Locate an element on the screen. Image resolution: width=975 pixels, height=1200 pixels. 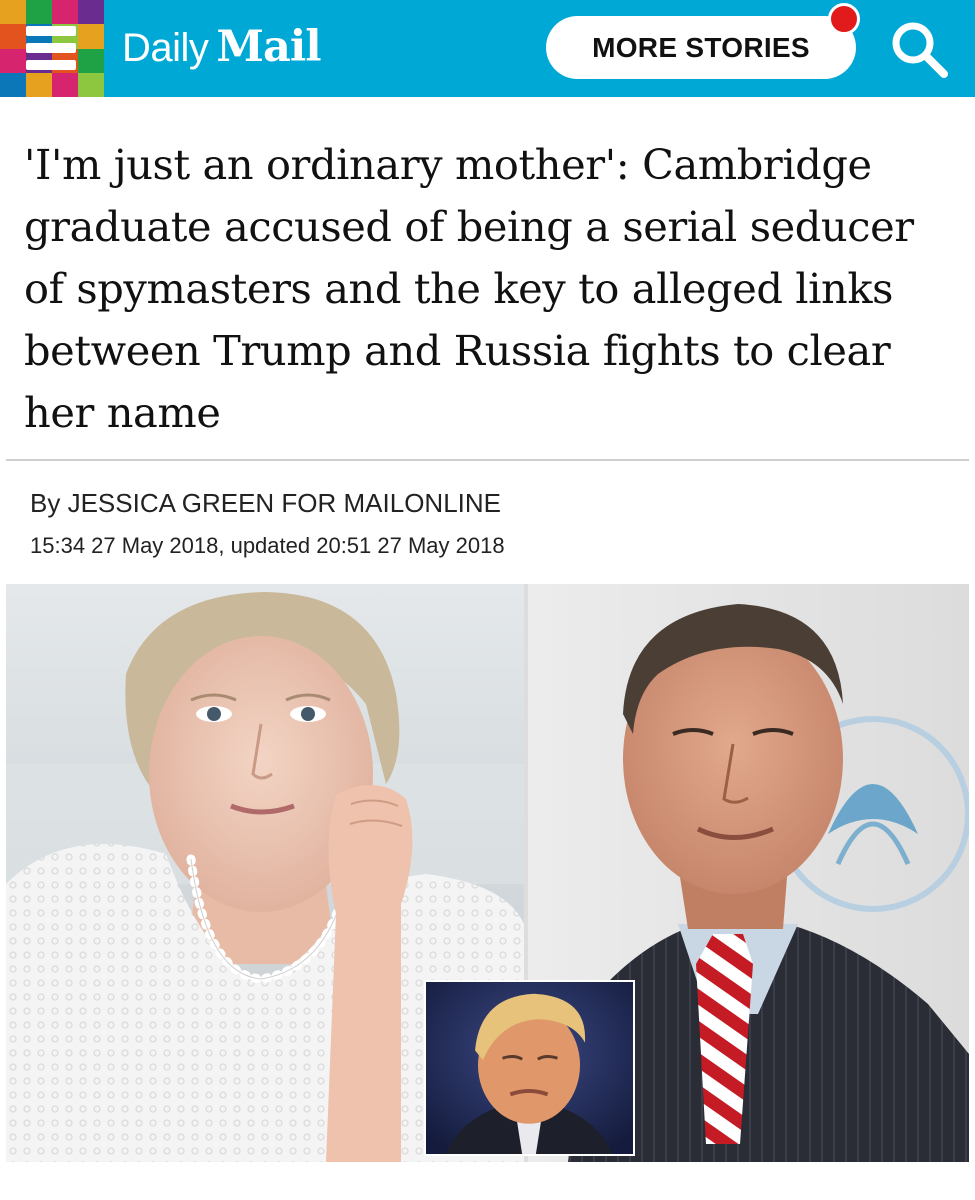
logo-daily: Daily is located at coordinates (165, 48).